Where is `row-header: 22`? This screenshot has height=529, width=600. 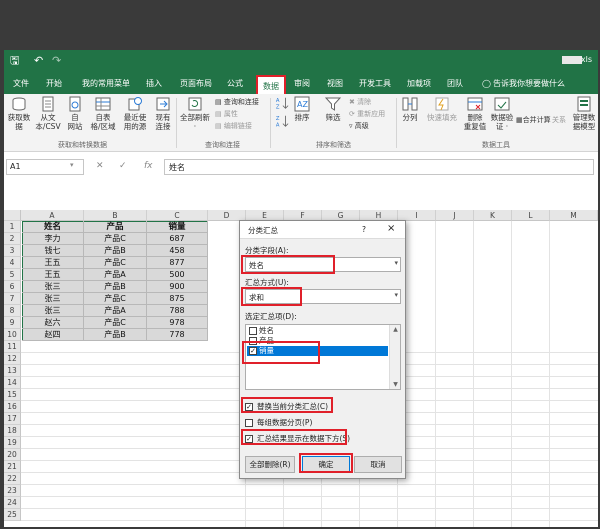 row-header: 22 is located at coordinates (12, 479).